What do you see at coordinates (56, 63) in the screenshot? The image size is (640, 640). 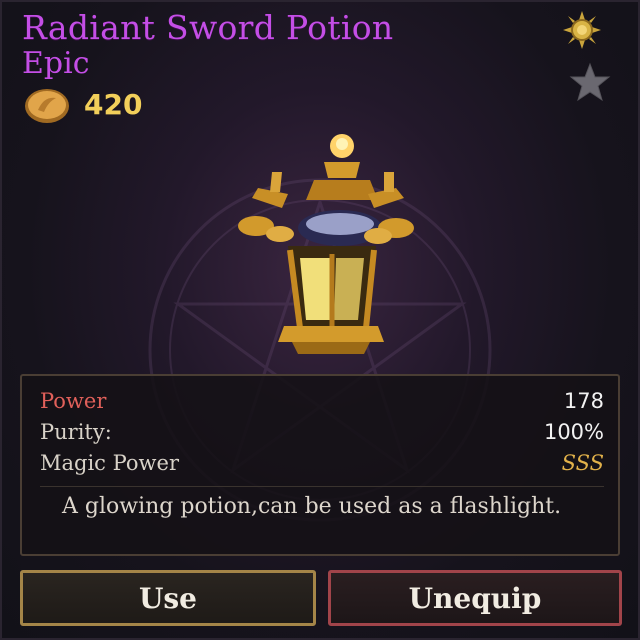 I see `item-rarity: Epic` at bounding box center [56, 63].